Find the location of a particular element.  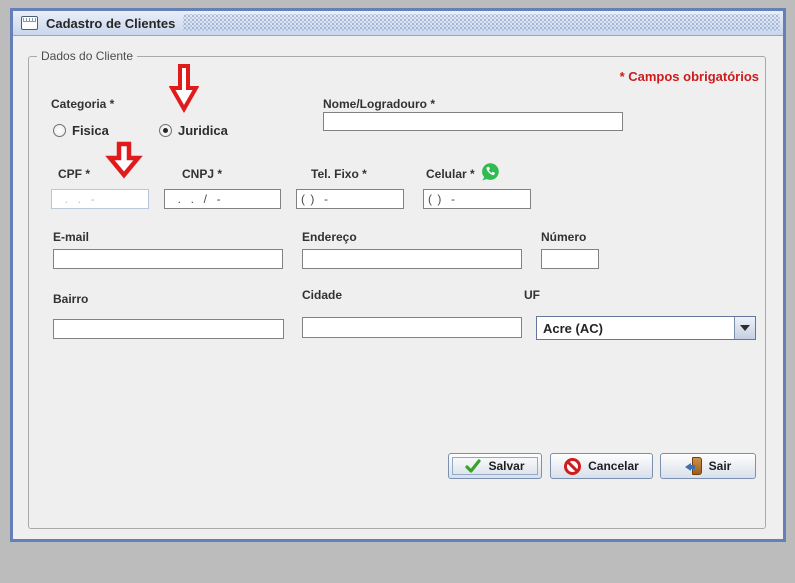

window-icon is located at coordinates (29, 23).